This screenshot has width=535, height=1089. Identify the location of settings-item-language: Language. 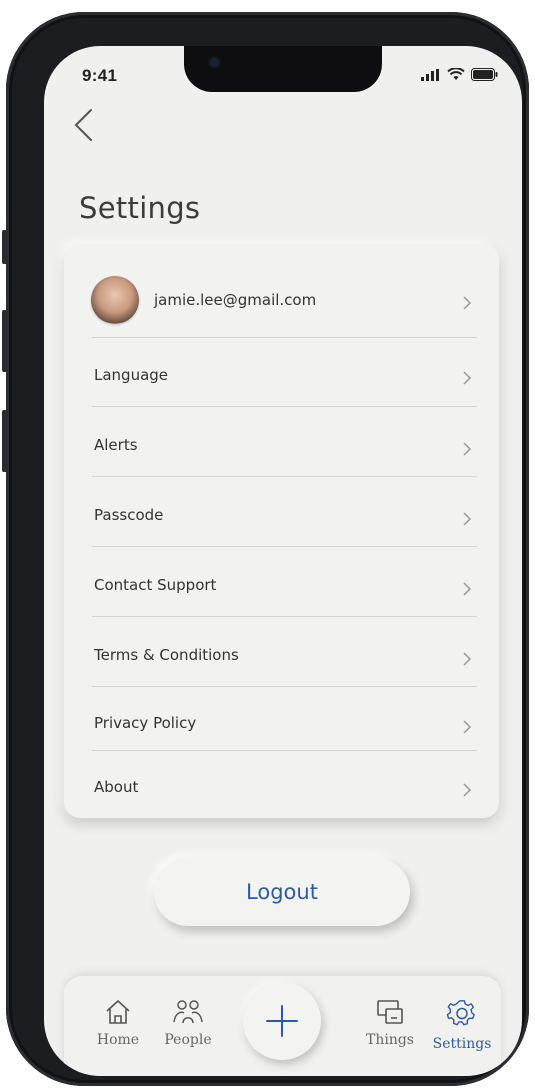
(283, 376).